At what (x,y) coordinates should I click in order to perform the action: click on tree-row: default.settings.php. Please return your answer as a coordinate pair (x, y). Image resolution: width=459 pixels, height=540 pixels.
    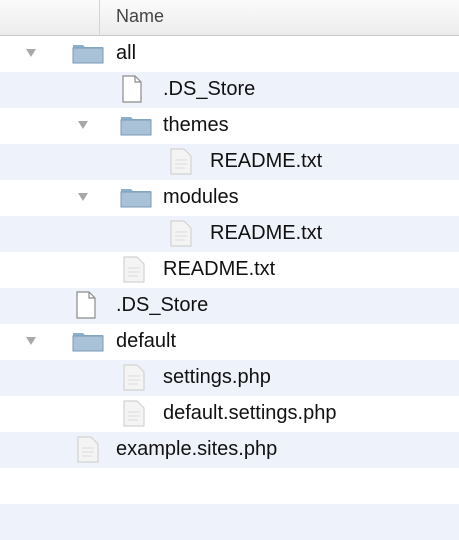
    Looking at the image, I should click on (229, 414).